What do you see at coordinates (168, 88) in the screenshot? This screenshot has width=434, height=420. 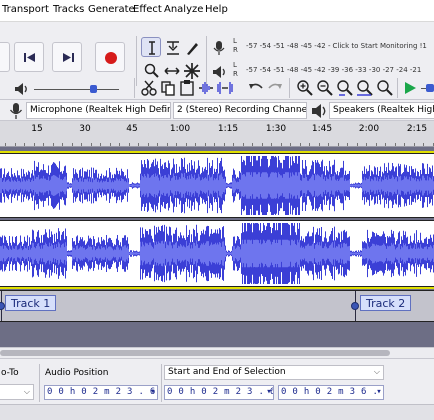 I see `copy-icon` at bounding box center [168, 88].